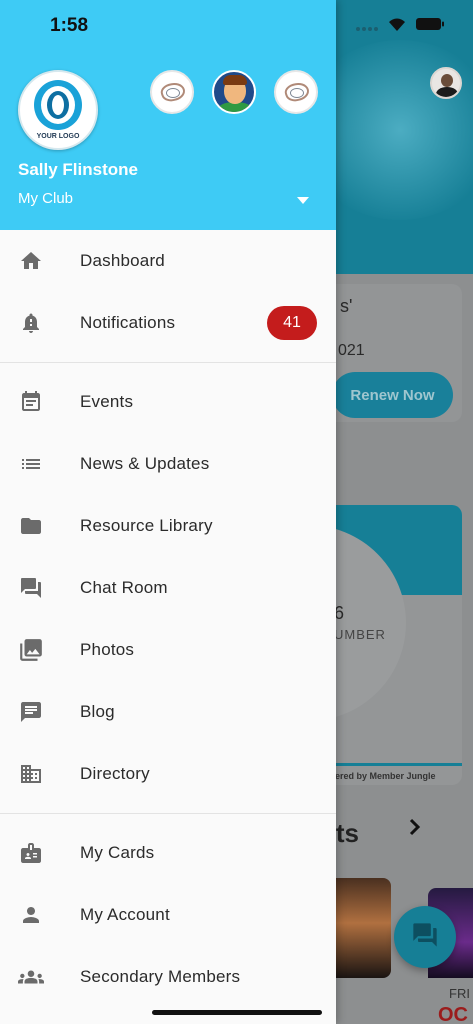 The image size is (473, 1024). Describe the element at coordinates (446, 83) in the screenshot. I see `profile-avatar` at that location.